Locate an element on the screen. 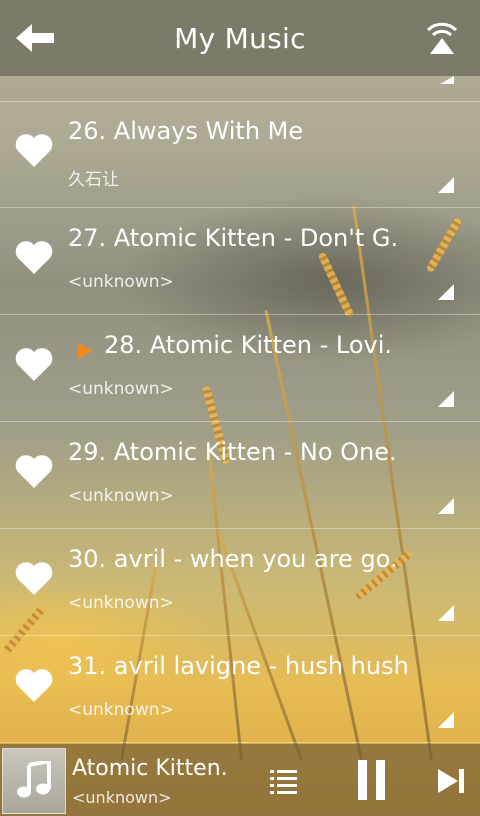 The image size is (480, 816). playlist-icon is located at coordinates (283, 782).